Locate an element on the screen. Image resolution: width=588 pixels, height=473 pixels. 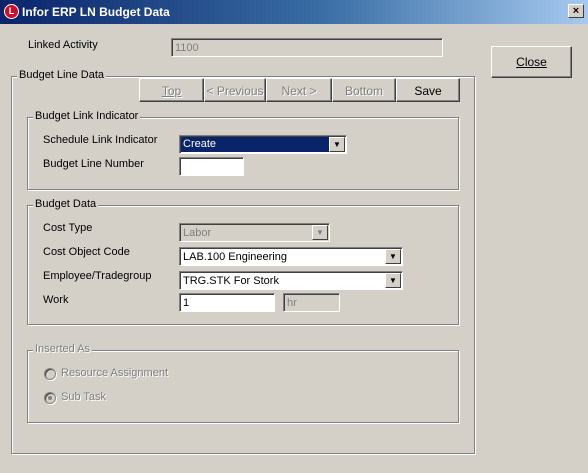
bottom-button-label: Bottom is located at coordinates (363, 91).